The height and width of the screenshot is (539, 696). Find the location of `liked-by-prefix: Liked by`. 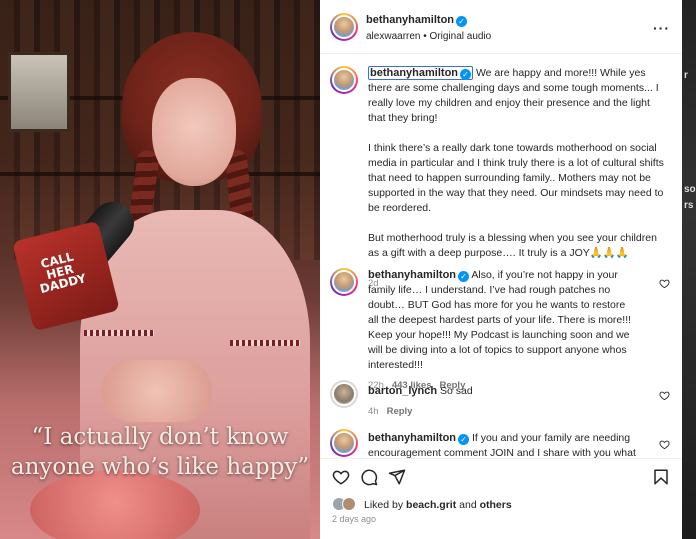

liked-by-prefix: Liked by is located at coordinates (385, 505).